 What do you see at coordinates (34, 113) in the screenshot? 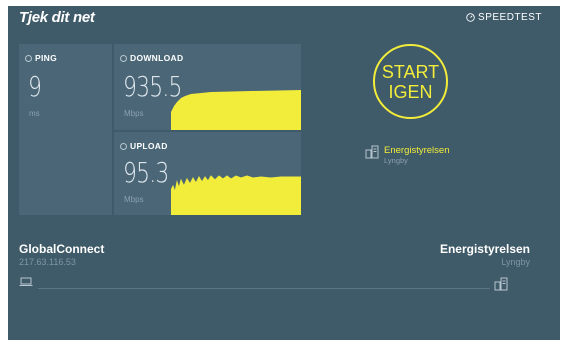
I see `ping-unit: ms` at bounding box center [34, 113].